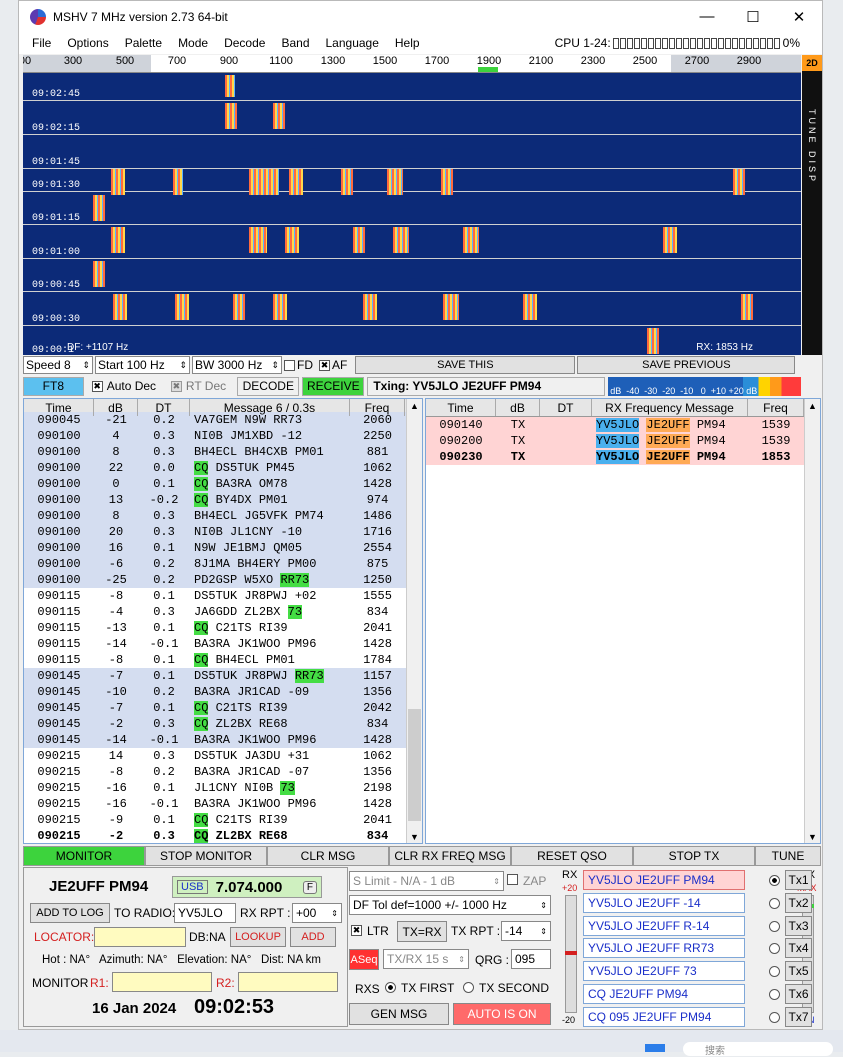 This screenshot has width=843, height=1057. What do you see at coordinates (142, 365) in the screenshot?
I see `start-hz-spinner: Start 100 Hz ⇕` at bounding box center [142, 365].